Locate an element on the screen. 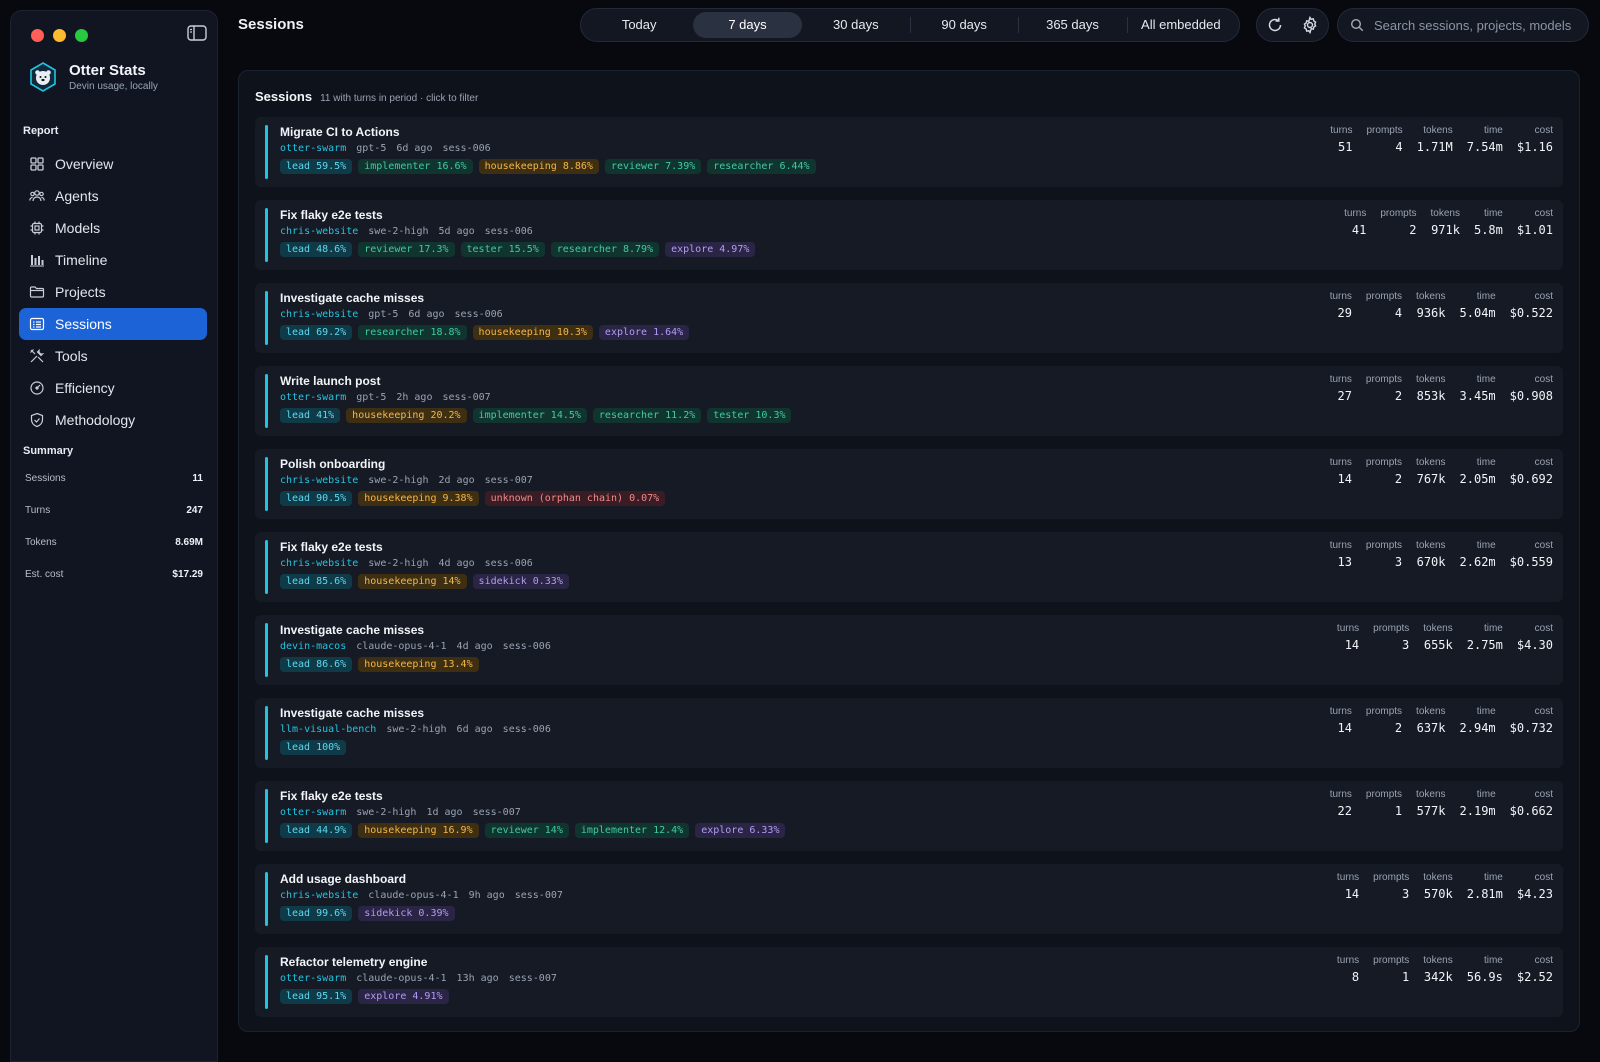 The height and width of the screenshot is (1062, 1600). minimize-window-button is located at coordinates (59, 35).